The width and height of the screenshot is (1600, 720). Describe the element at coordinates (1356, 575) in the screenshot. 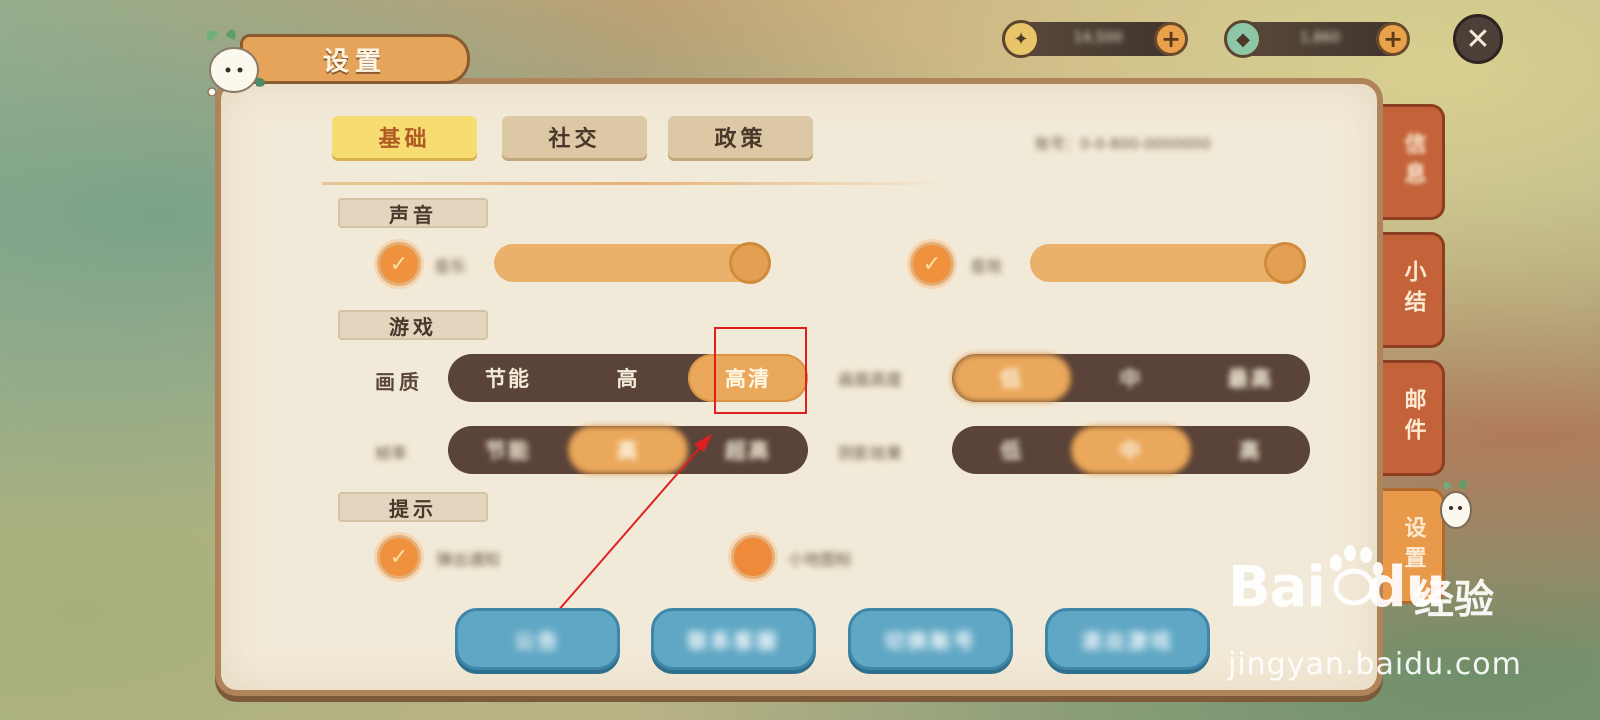

I see `paw-logo-icon` at that location.